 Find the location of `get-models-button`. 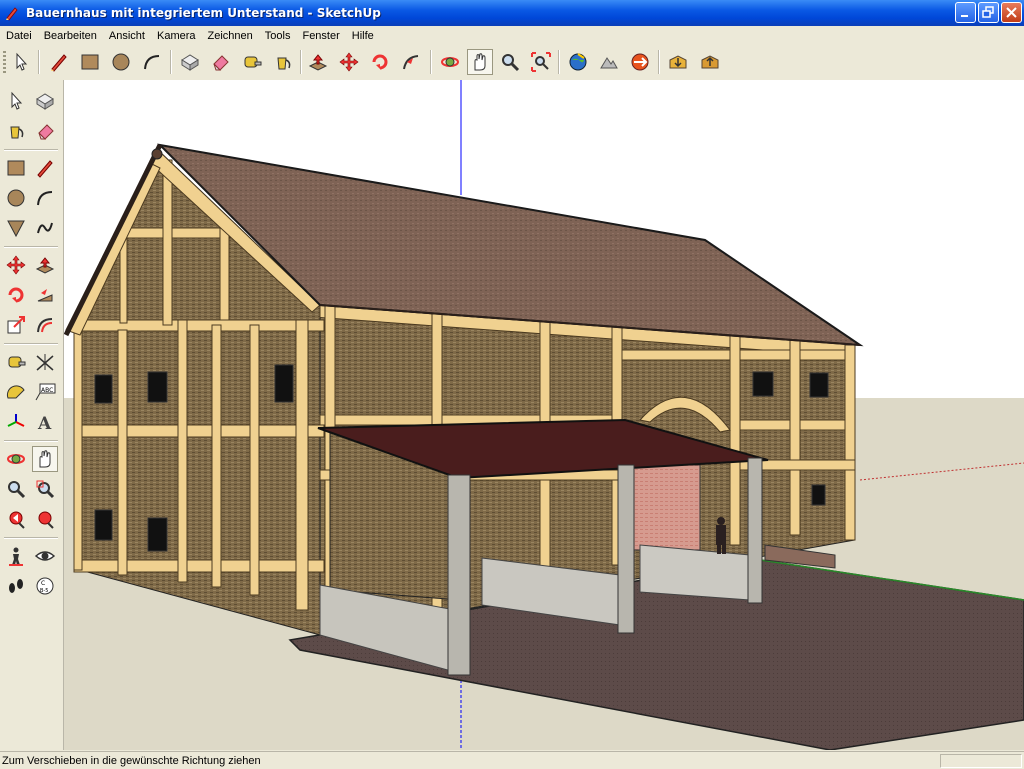

get-models-button is located at coordinates (678, 62).